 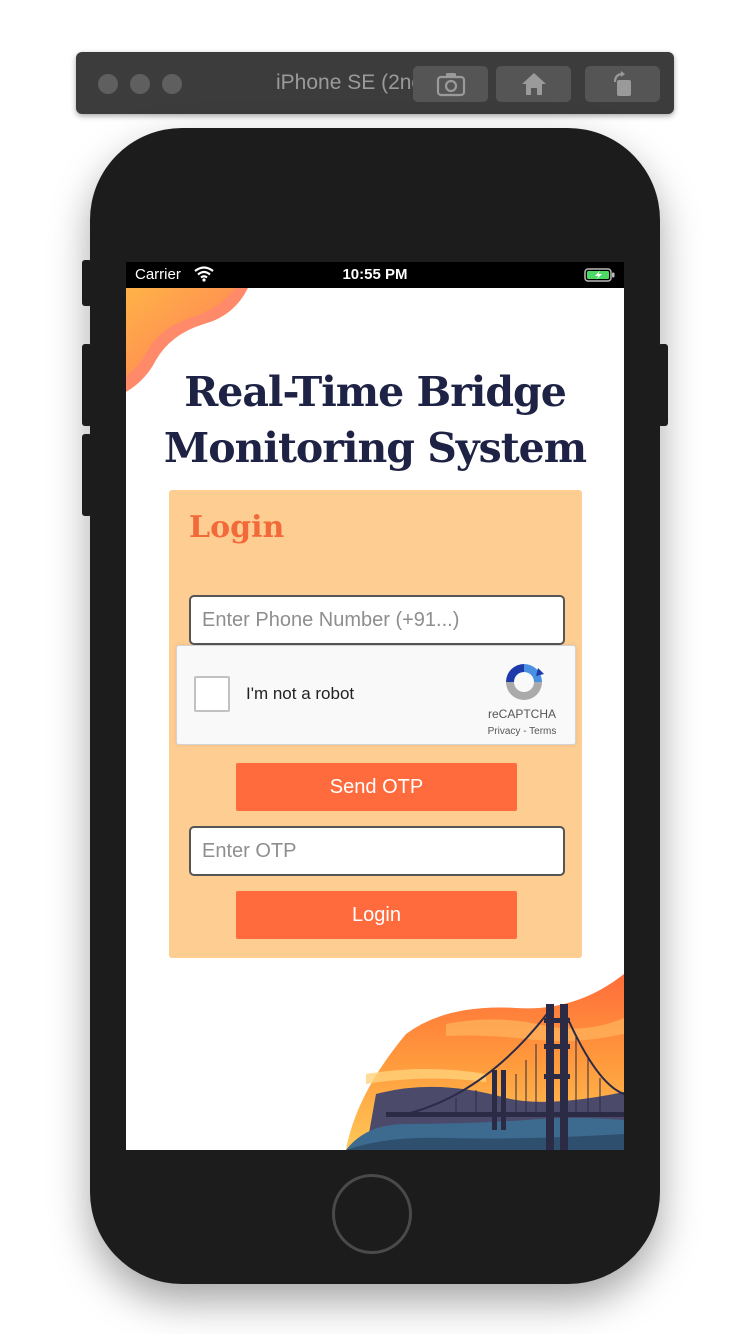 I want to click on minimize-window-button, so click(x=140, y=84).